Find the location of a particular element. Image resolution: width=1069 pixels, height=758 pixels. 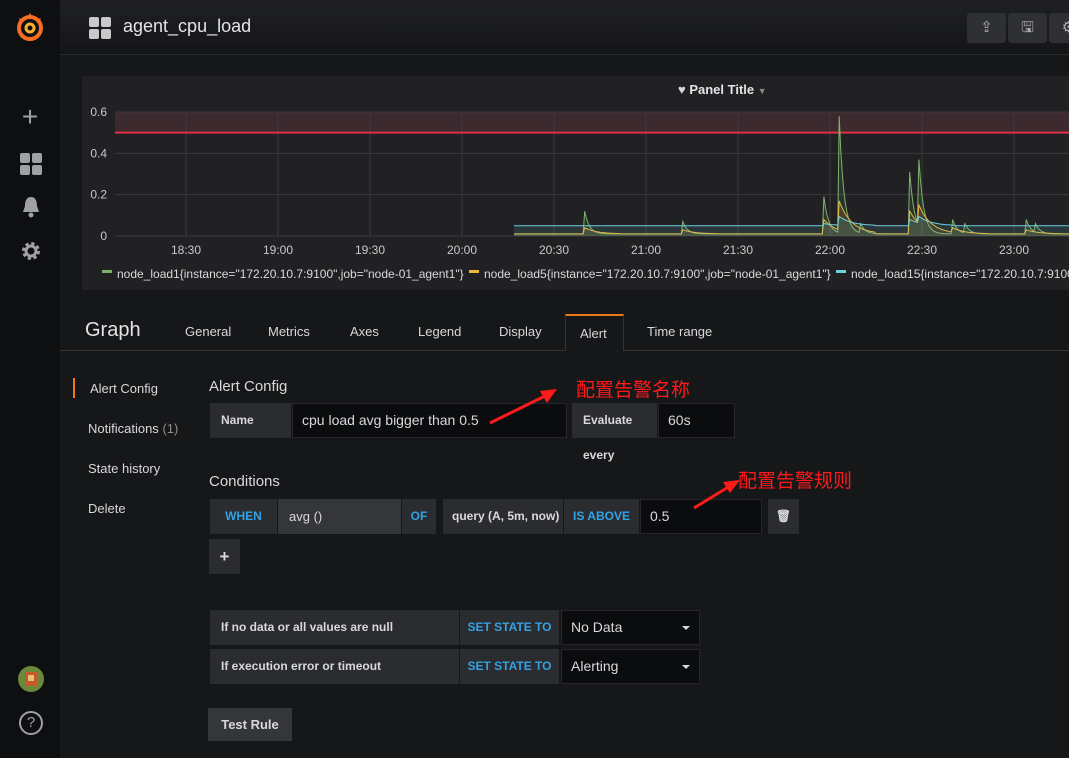

save-icon: 🖫 is located at coordinates (1027, 27).